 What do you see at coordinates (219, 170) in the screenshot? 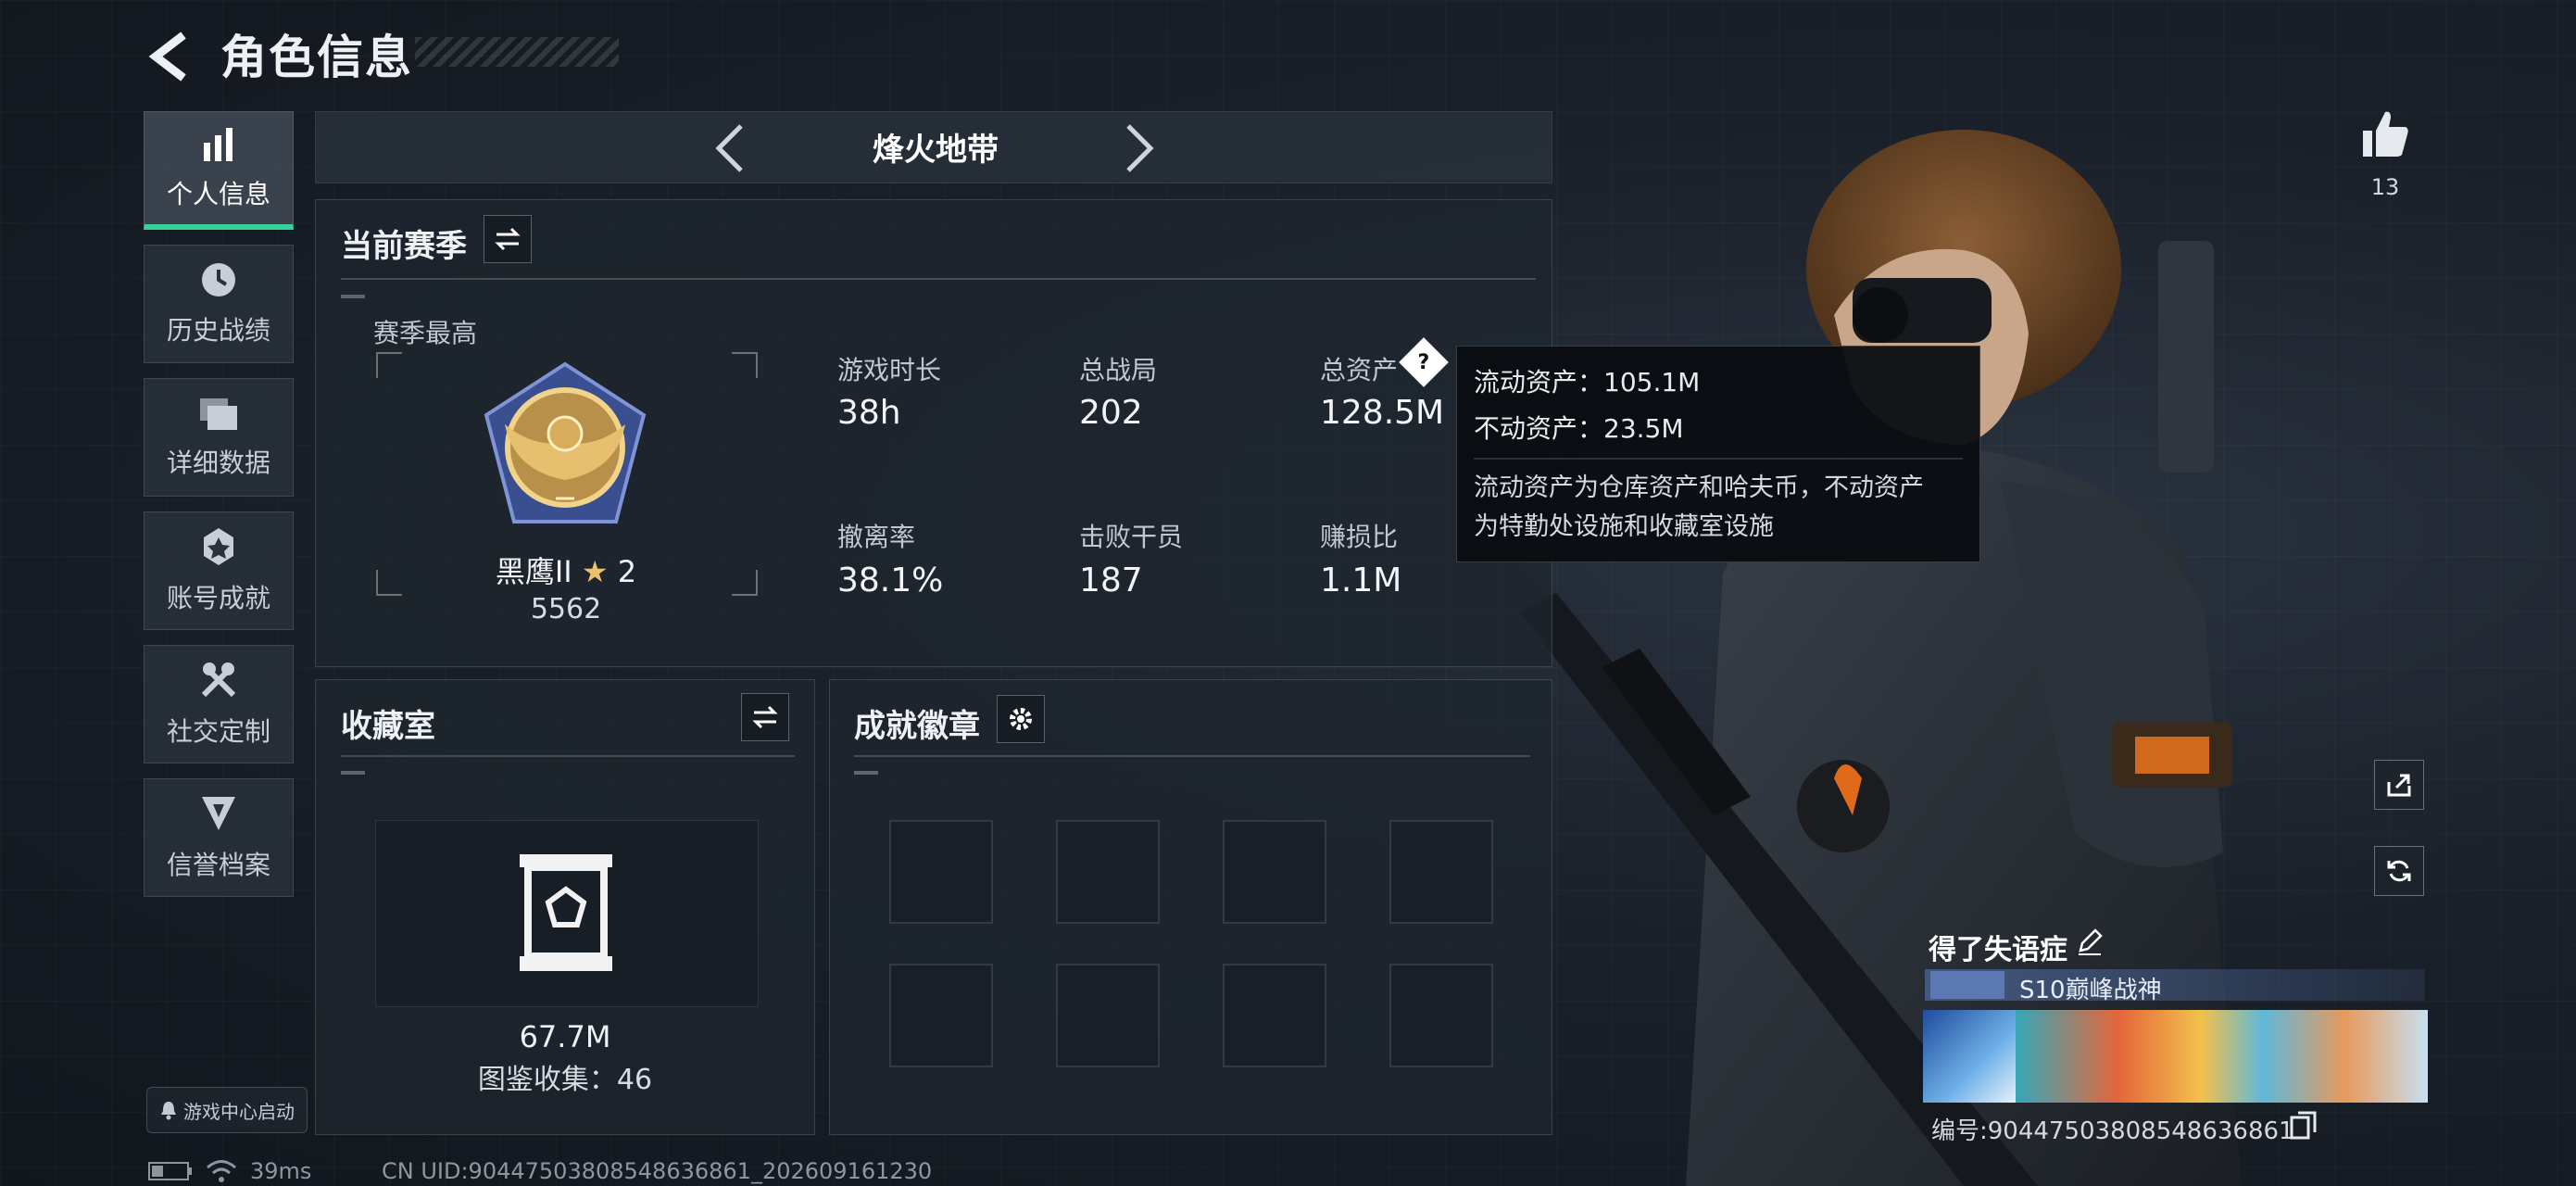
I see `sidebar-item-personal-info: 个人信息` at bounding box center [219, 170].